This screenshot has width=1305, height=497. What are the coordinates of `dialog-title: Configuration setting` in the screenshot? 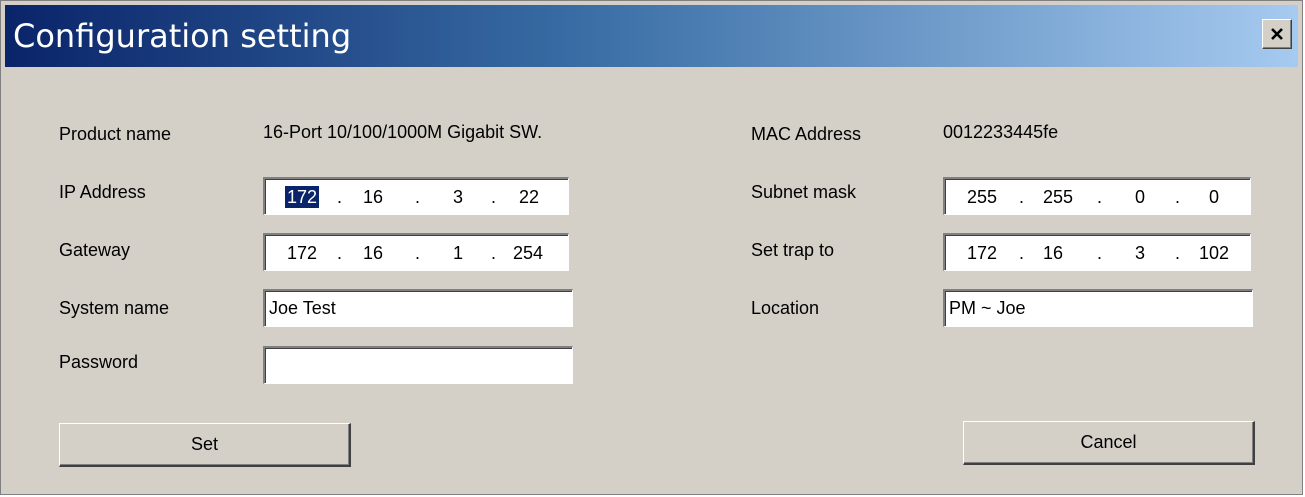 It's located at (182, 36).